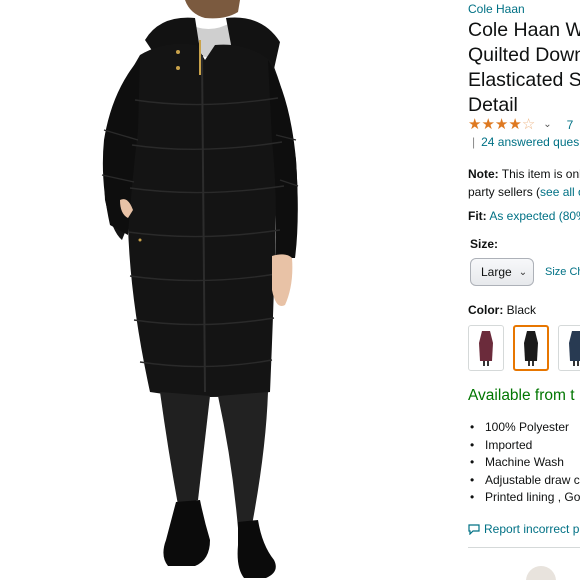 This screenshot has width=580, height=580. Describe the element at coordinates (530, 142) in the screenshot. I see `answered-questions-link: 24 answered ques` at that location.